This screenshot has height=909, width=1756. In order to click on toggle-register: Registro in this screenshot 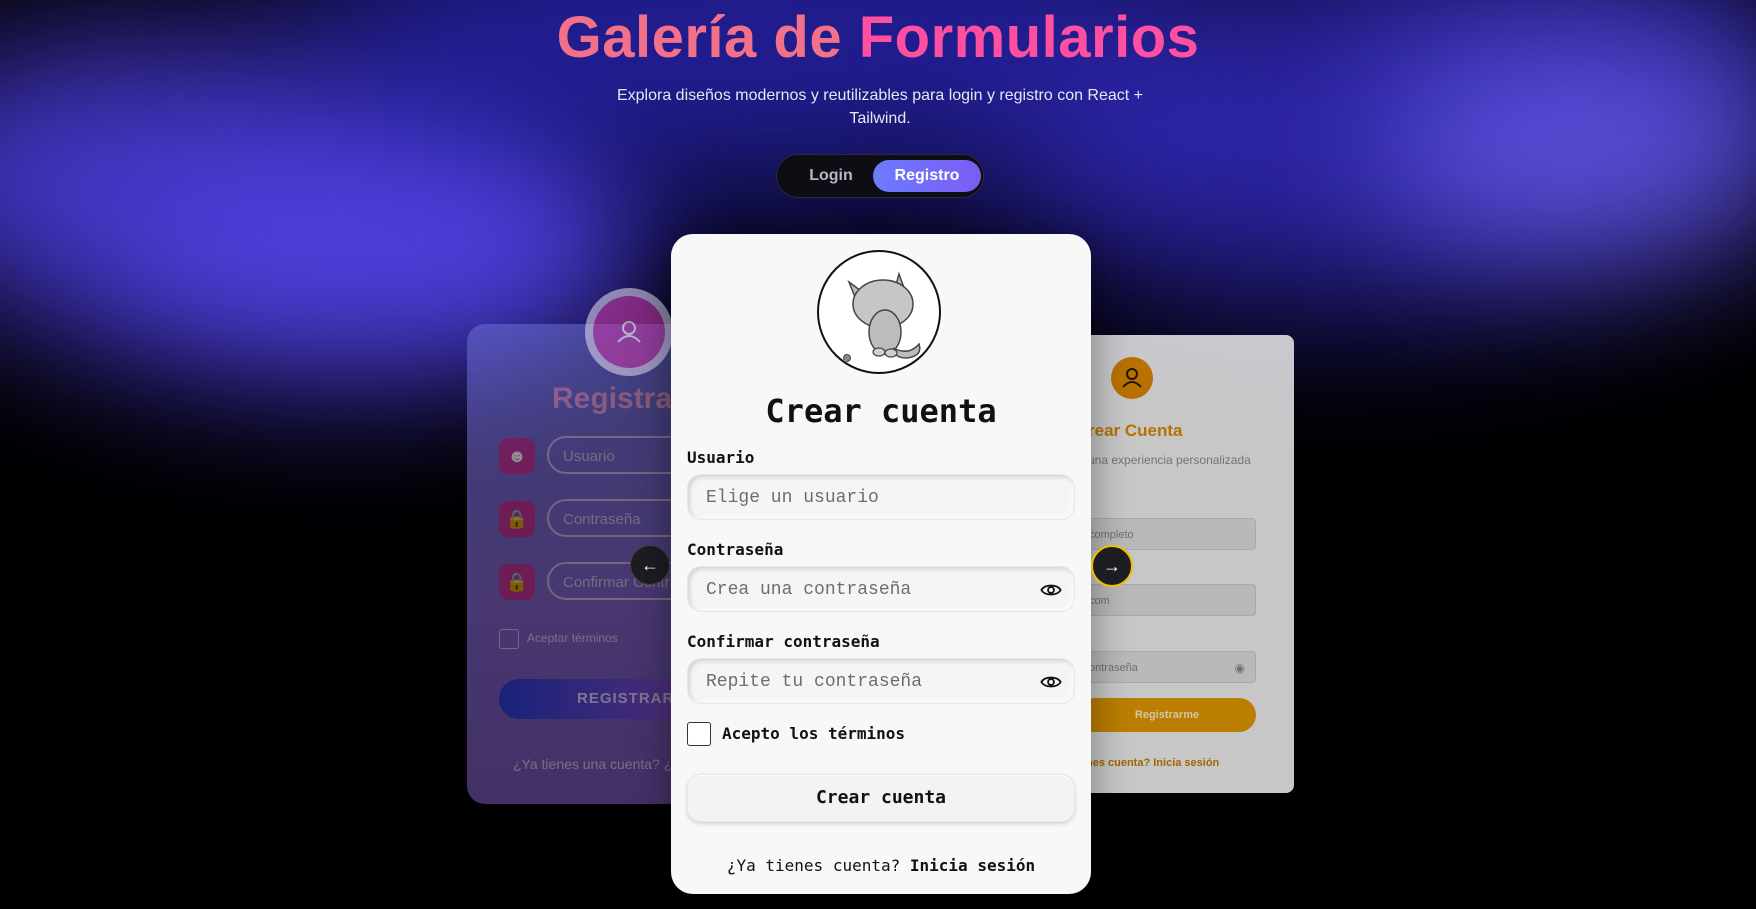, I will do `click(927, 176)`.